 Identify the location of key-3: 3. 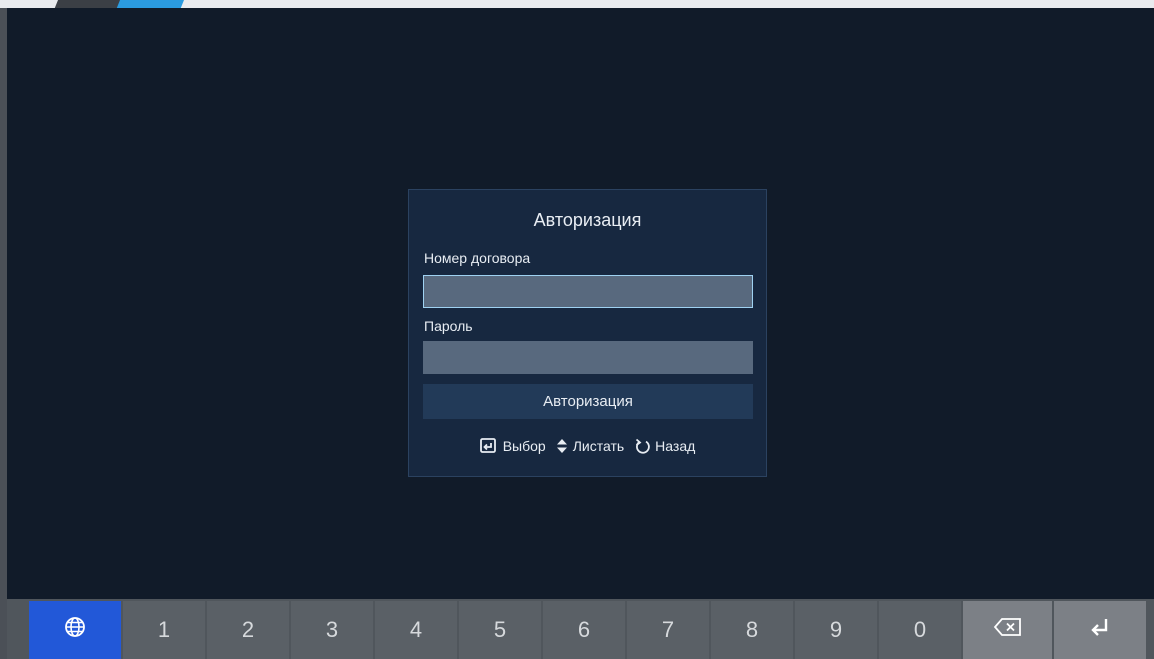
(332, 630).